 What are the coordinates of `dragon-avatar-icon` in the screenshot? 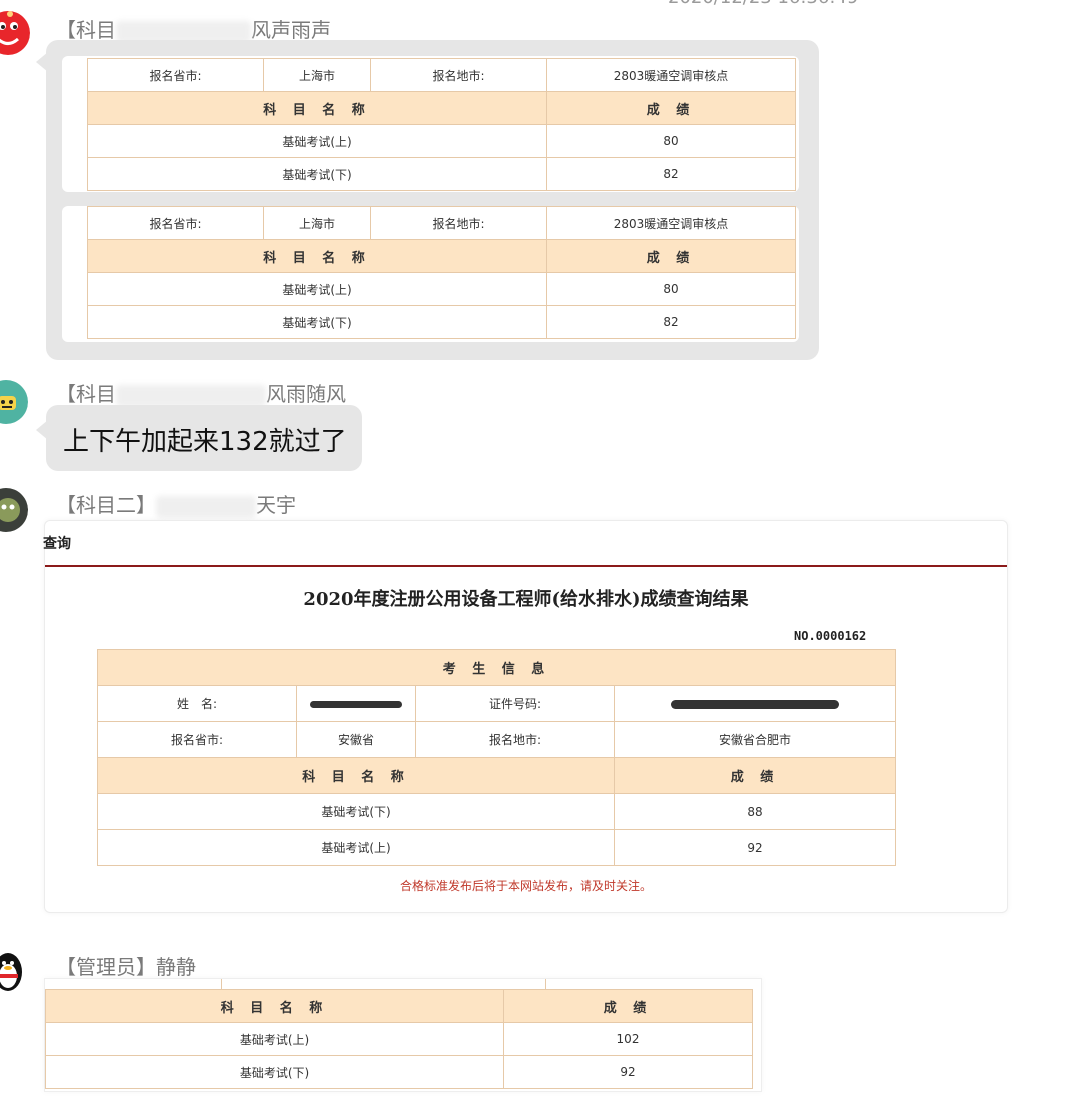 It's located at (14, 510).